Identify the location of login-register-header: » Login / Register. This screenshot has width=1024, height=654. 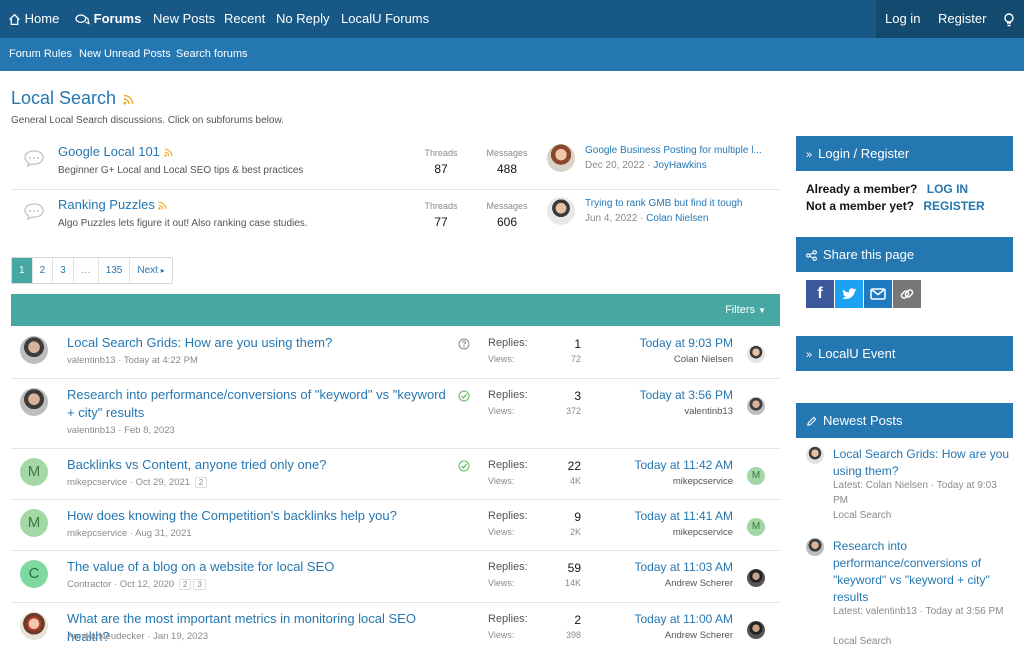
(904, 153).